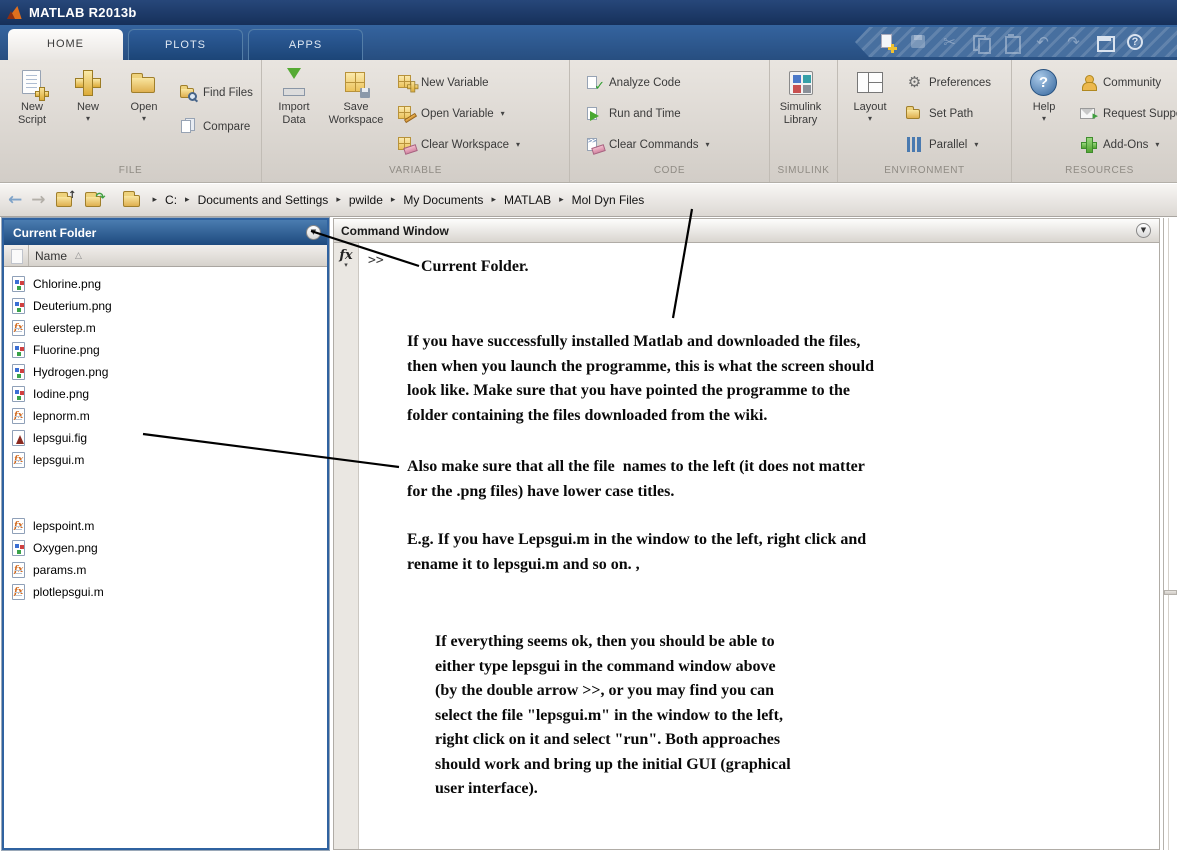  I want to click on breadcrumb-segment: My Documents, so click(443, 200).